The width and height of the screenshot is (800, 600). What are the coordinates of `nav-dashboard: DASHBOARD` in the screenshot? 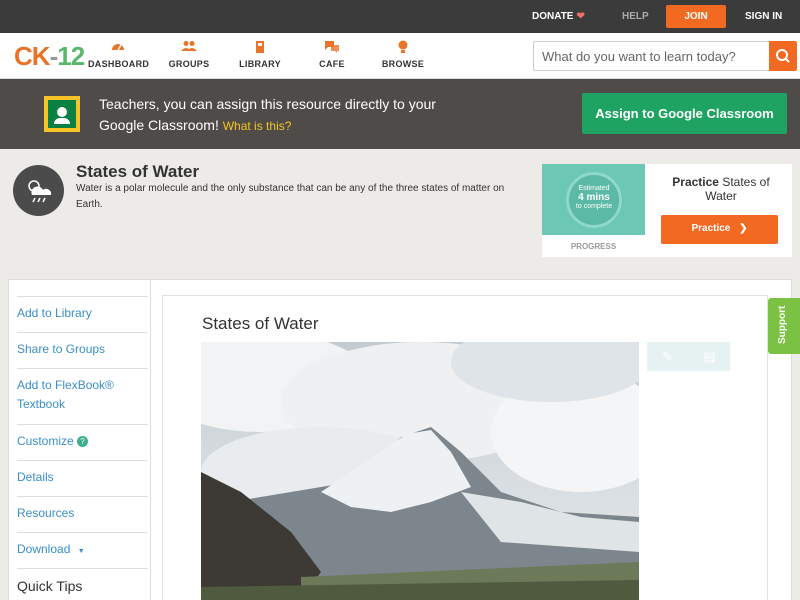 It's located at (119, 54).